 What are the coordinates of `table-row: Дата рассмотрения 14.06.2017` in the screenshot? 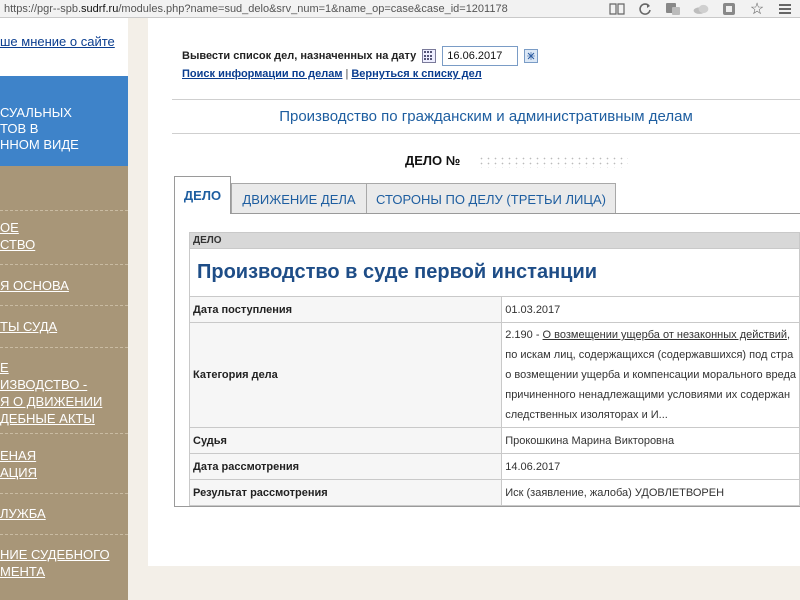 It's located at (494, 466).